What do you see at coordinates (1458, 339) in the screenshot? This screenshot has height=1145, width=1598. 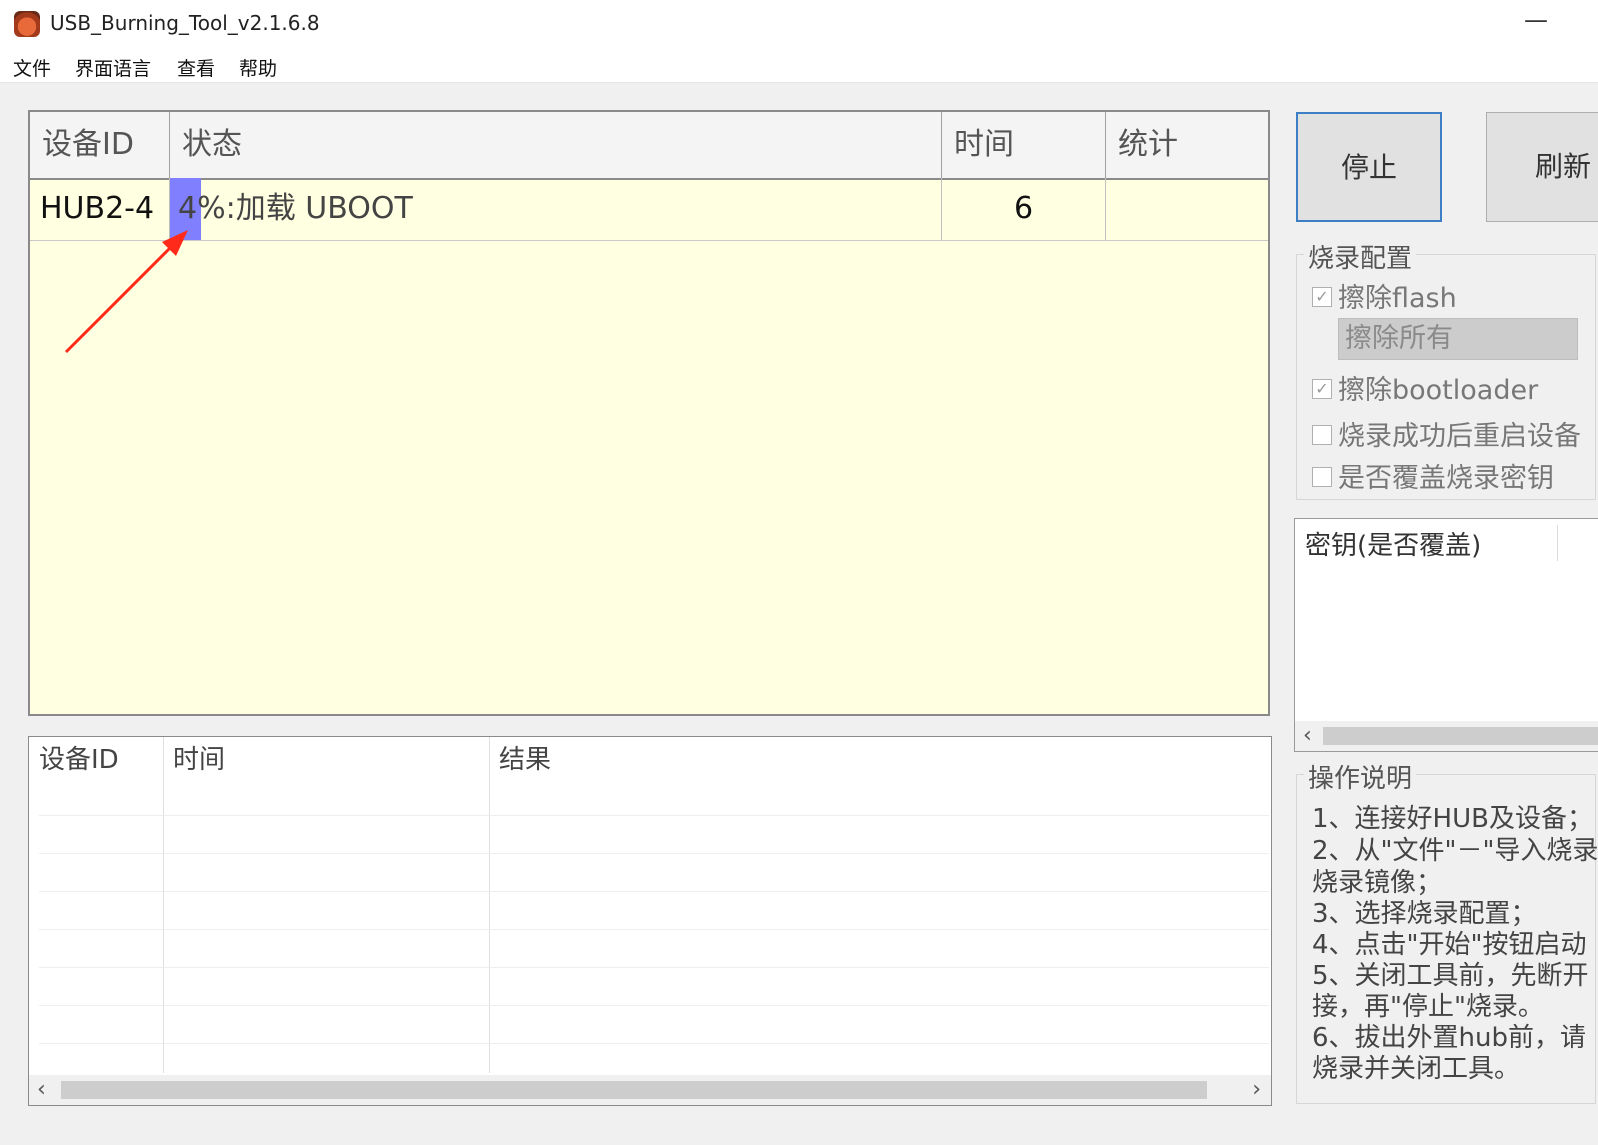 I see `erase-mode-select: 擦除所有` at bounding box center [1458, 339].